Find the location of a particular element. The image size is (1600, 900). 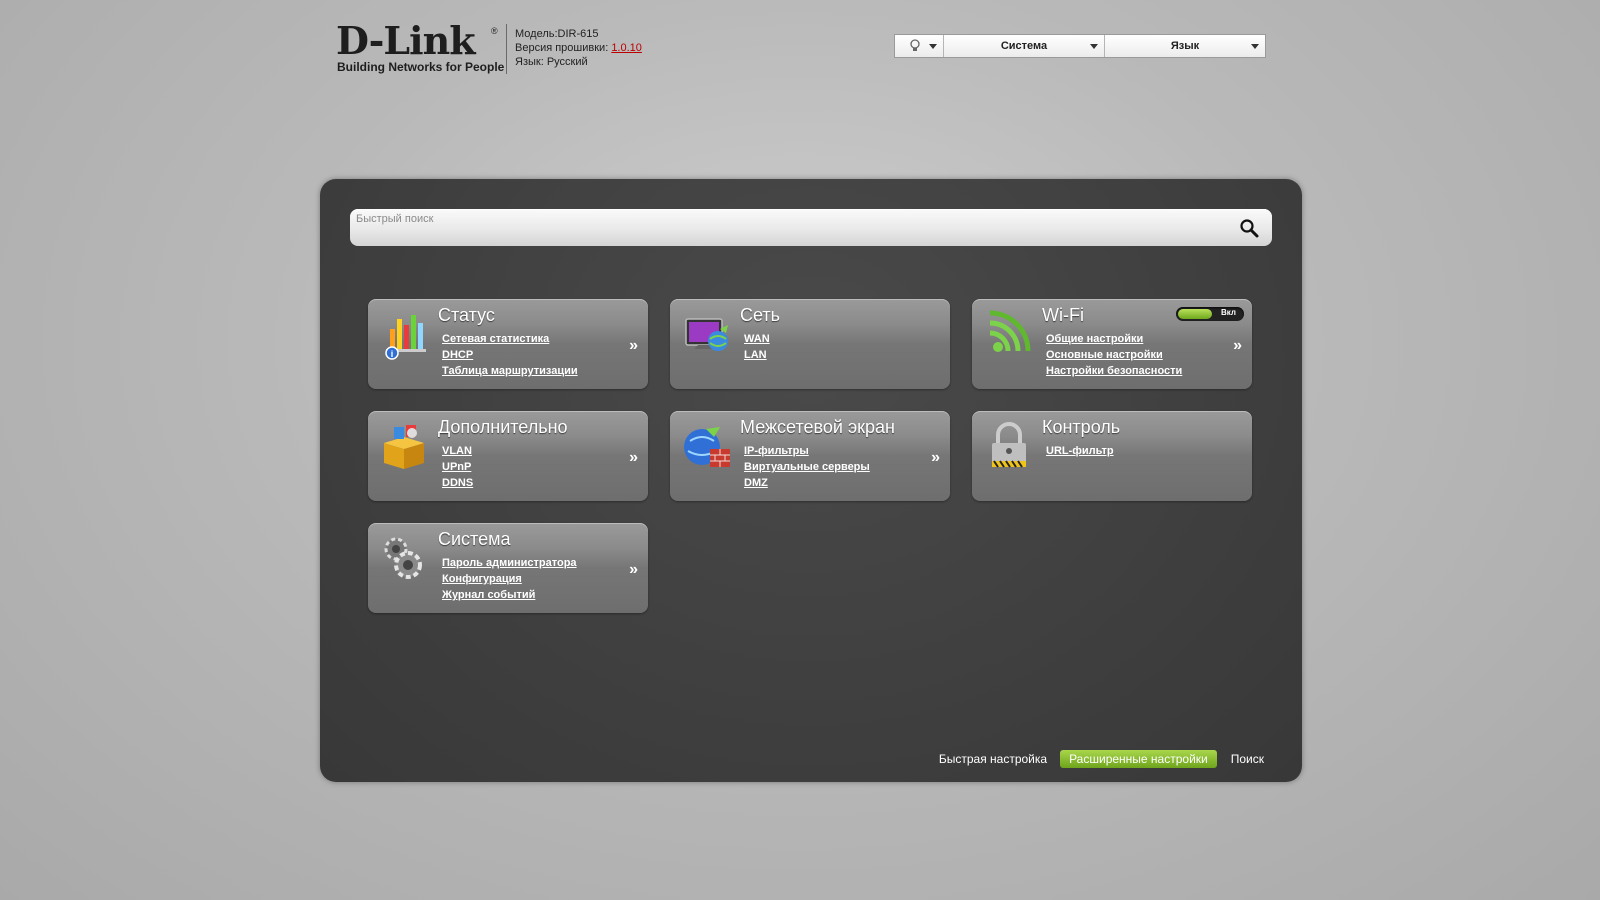

logo-wordmark: D-Link is located at coordinates (406, 40).